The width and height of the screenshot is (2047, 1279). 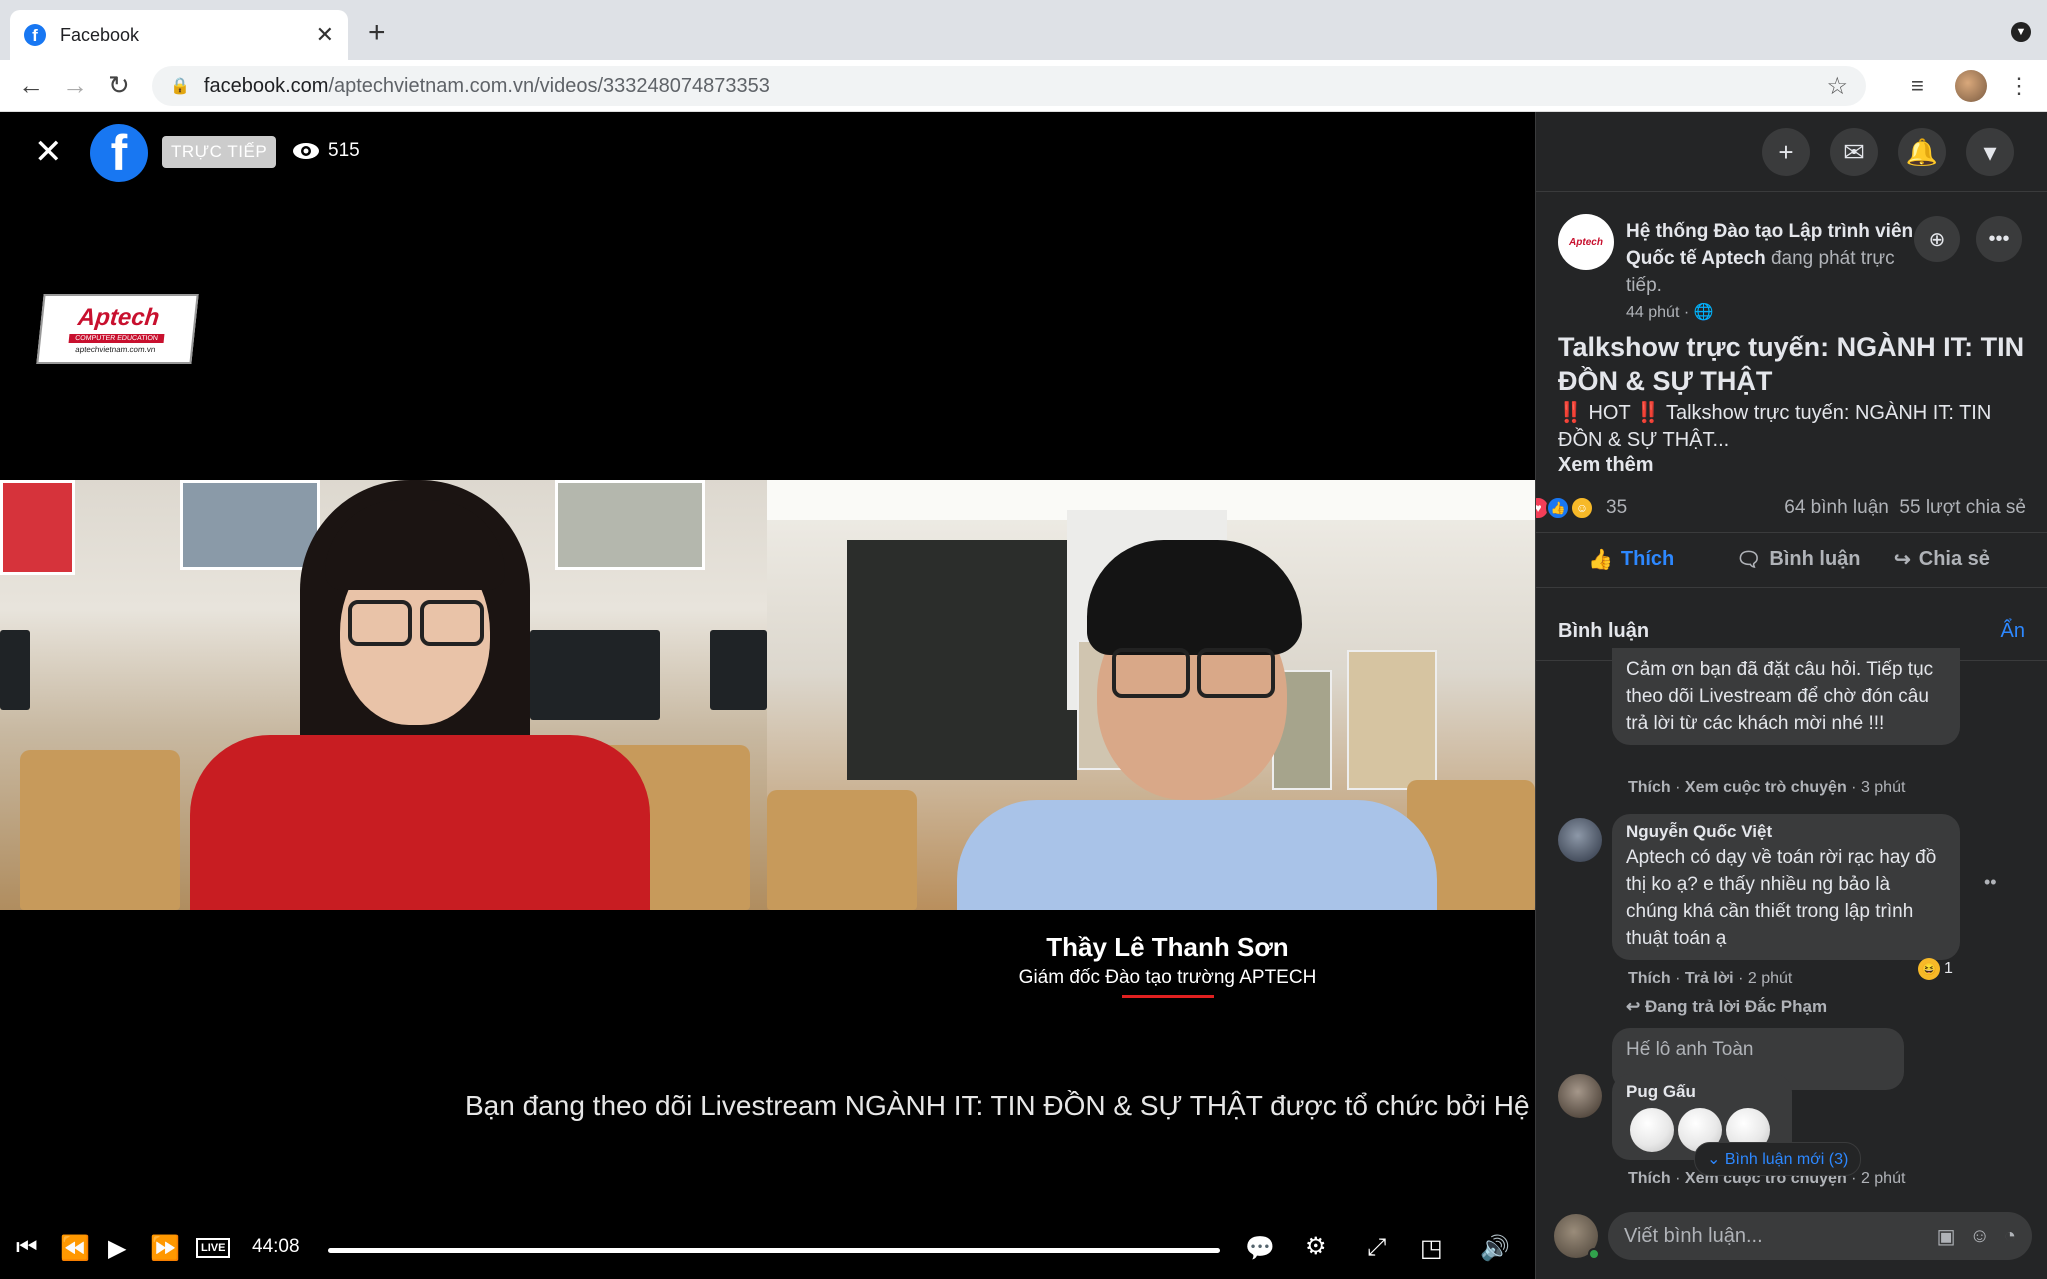 I want to click on close-tab-icon: ✕, so click(x=325, y=35).